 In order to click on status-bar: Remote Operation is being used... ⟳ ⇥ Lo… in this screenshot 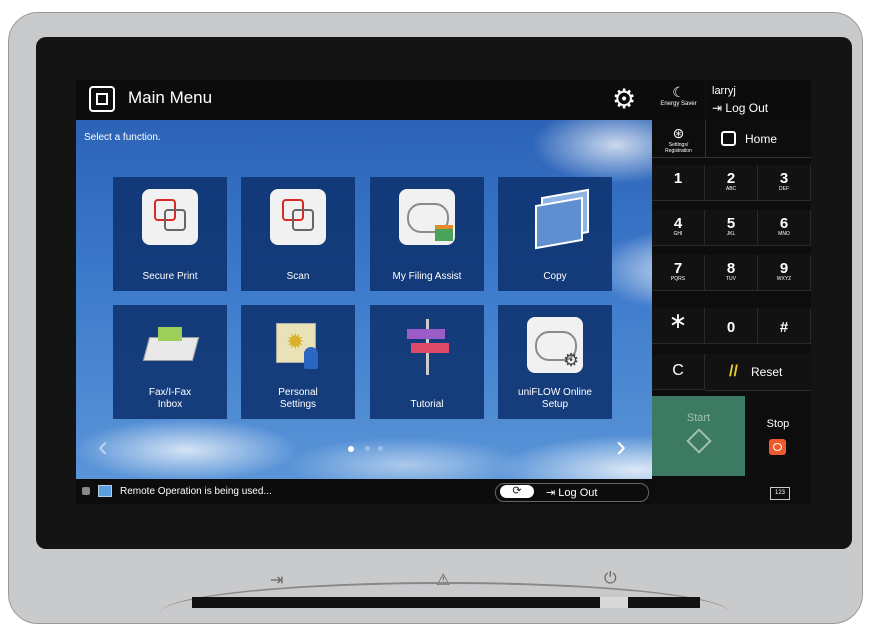, I will do `click(364, 491)`.